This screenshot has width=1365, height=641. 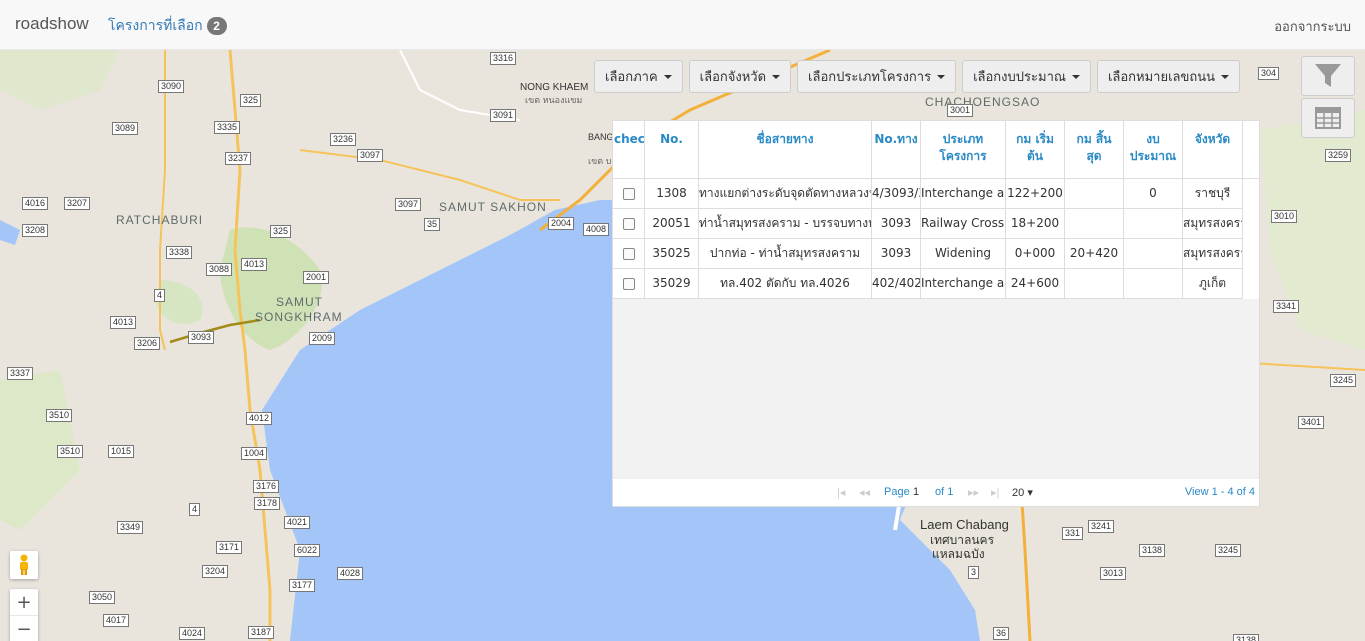 What do you see at coordinates (1153, 284) in the screenshot?
I see `cell-budget` at bounding box center [1153, 284].